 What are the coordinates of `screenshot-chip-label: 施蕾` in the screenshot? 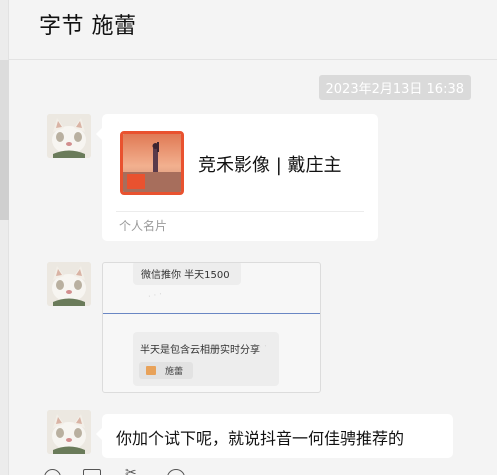 It's located at (174, 372).